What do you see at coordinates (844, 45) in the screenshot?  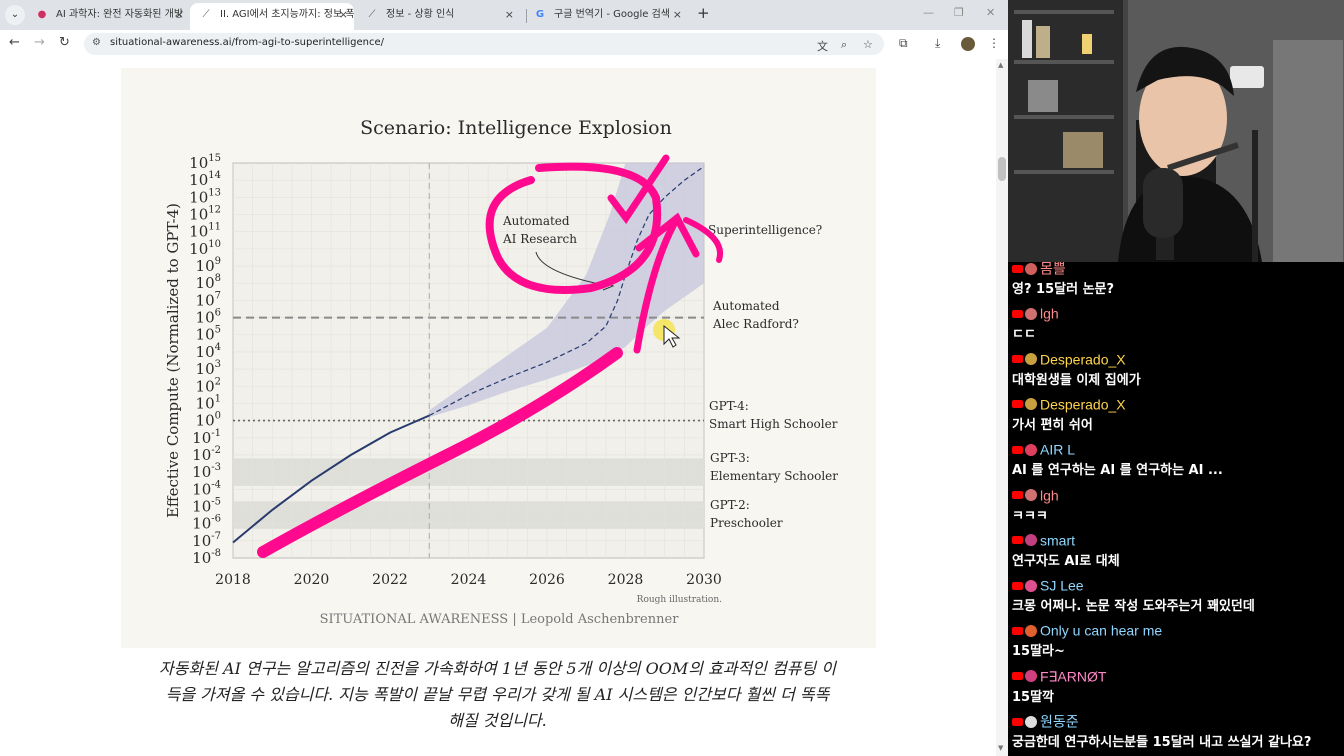 I see `zoom-icon: ⌕` at bounding box center [844, 45].